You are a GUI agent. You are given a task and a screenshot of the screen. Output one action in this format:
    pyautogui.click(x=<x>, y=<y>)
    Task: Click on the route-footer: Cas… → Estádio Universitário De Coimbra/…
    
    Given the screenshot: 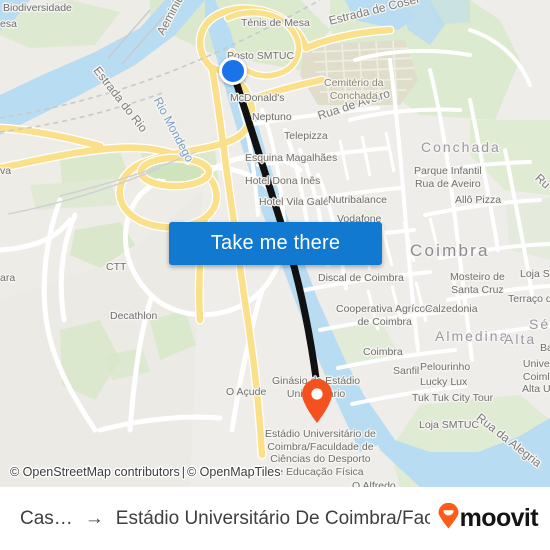 What is the action you would take?
    pyautogui.click(x=275, y=518)
    